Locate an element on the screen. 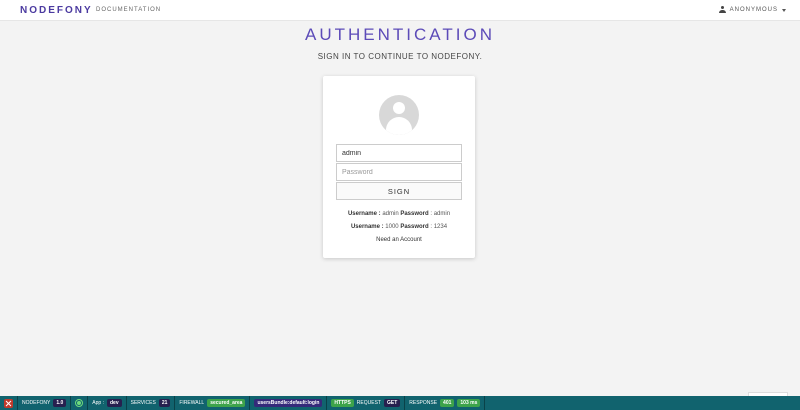  debug-firewall-segment: FIREWALL secured_area is located at coordinates (213, 403).